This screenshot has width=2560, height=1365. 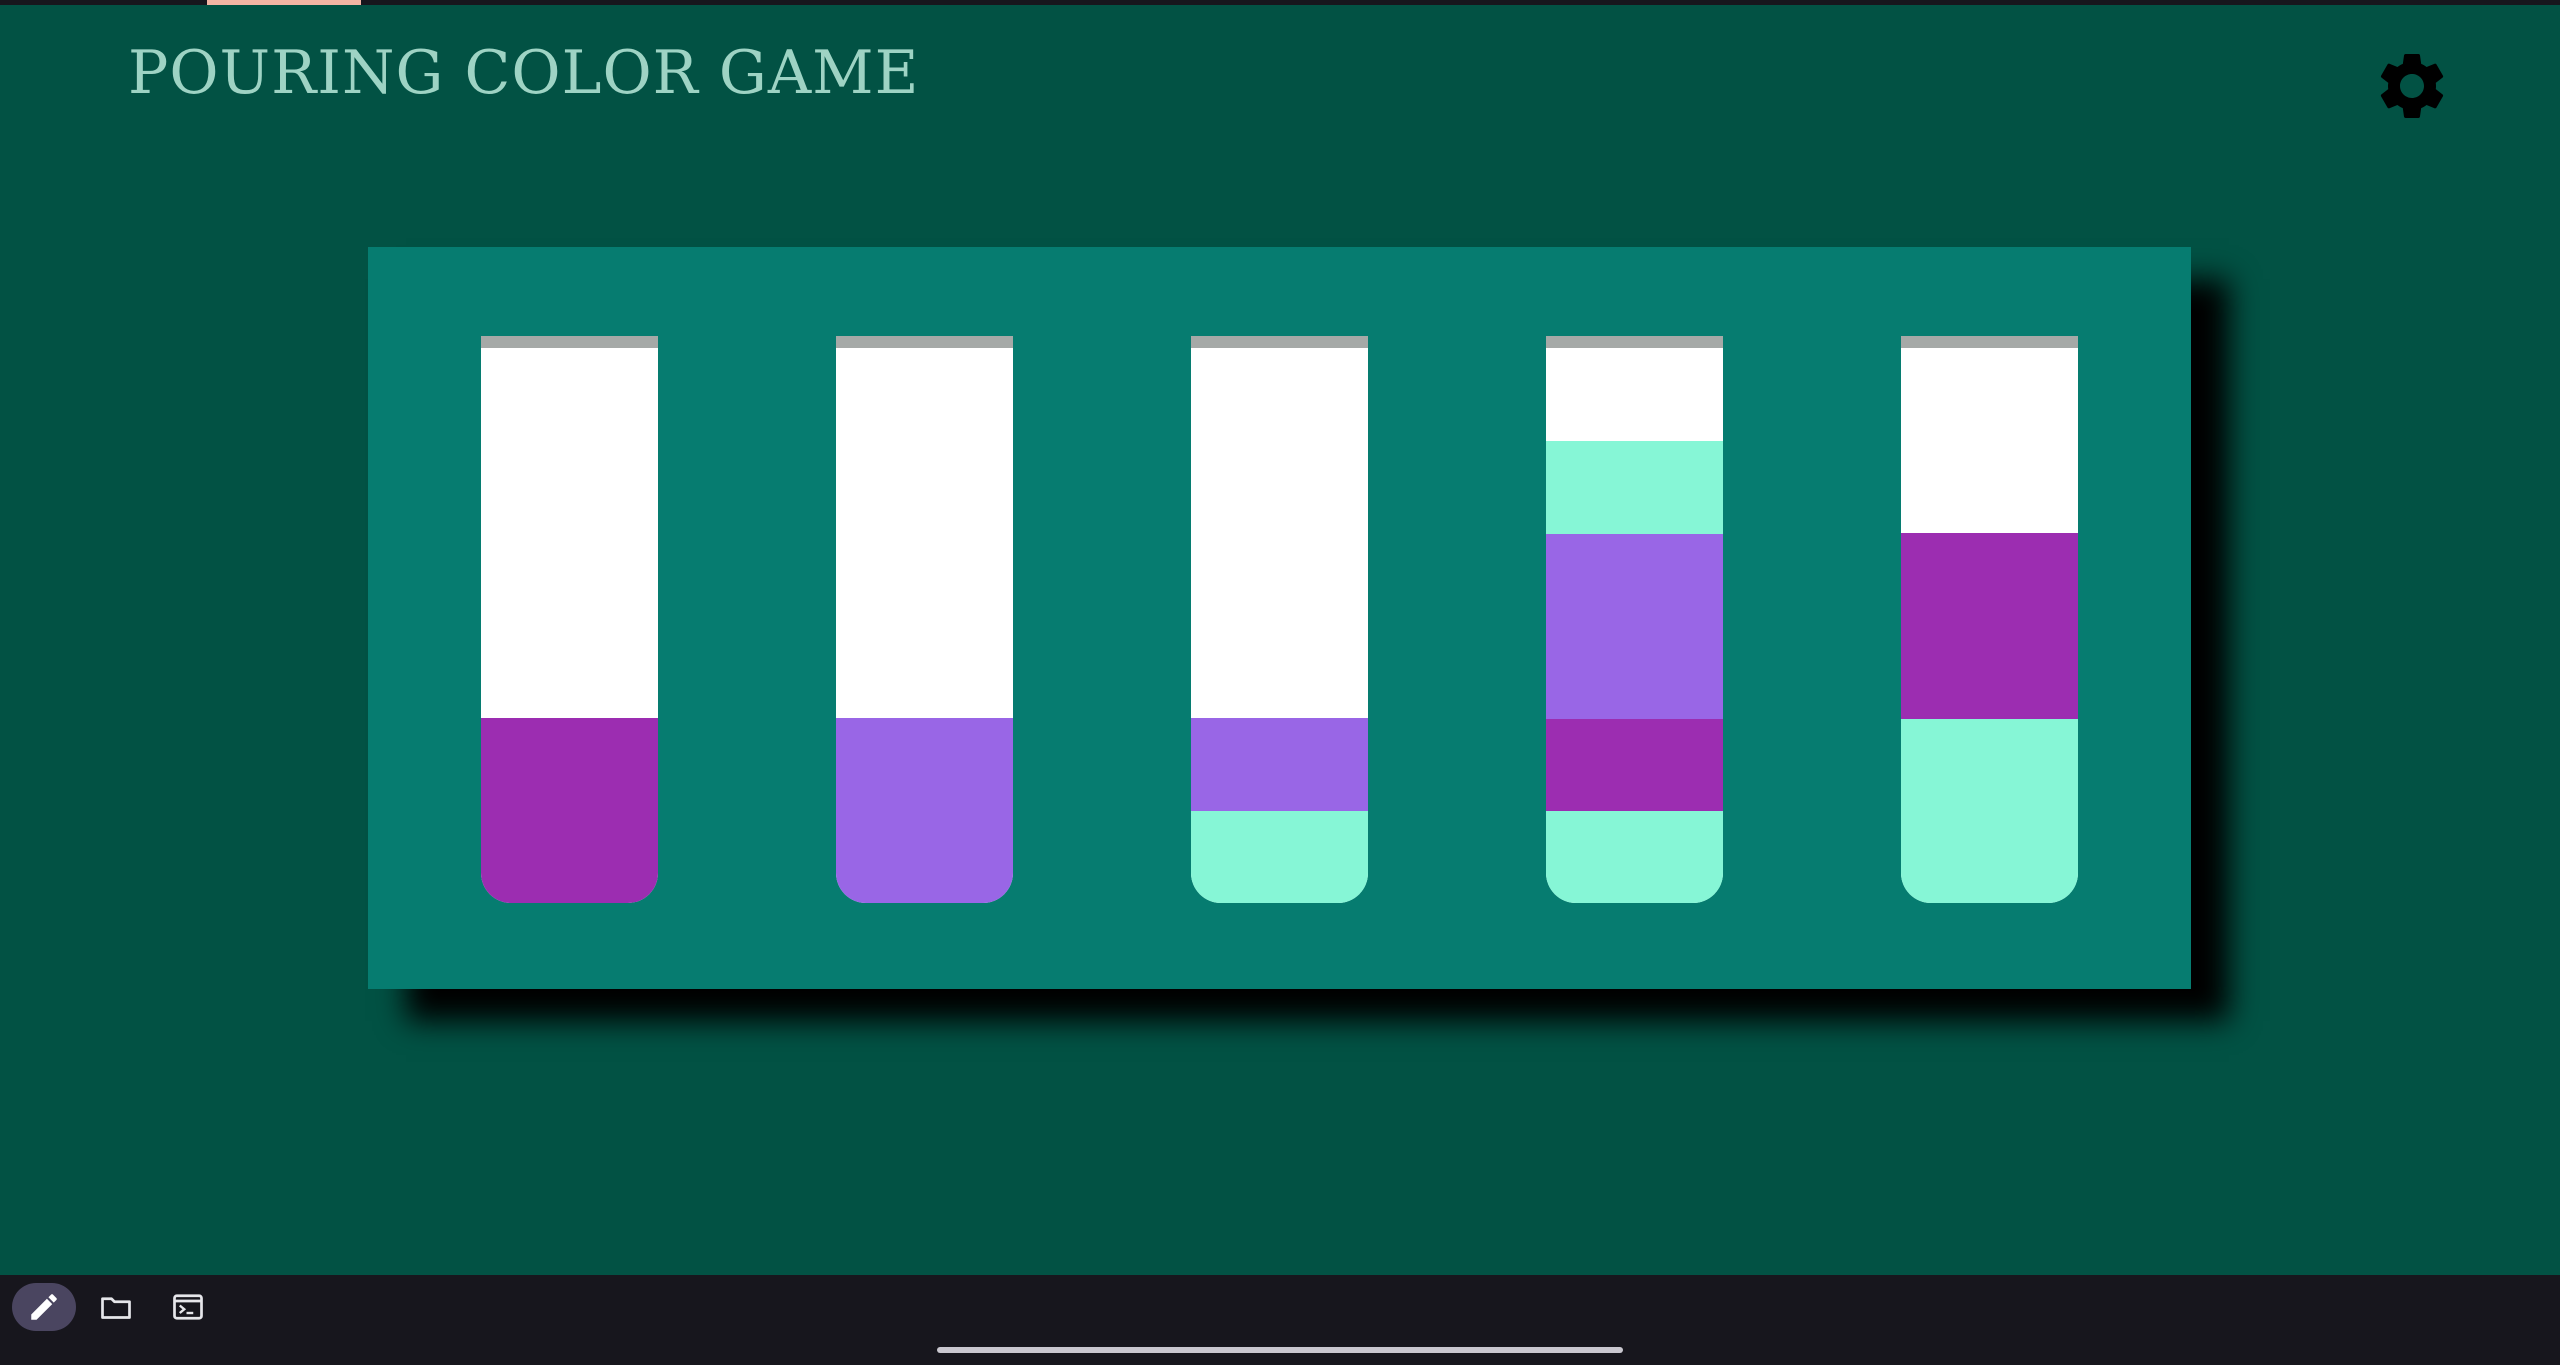 I want to click on folder-icon, so click(x=116, y=1308).